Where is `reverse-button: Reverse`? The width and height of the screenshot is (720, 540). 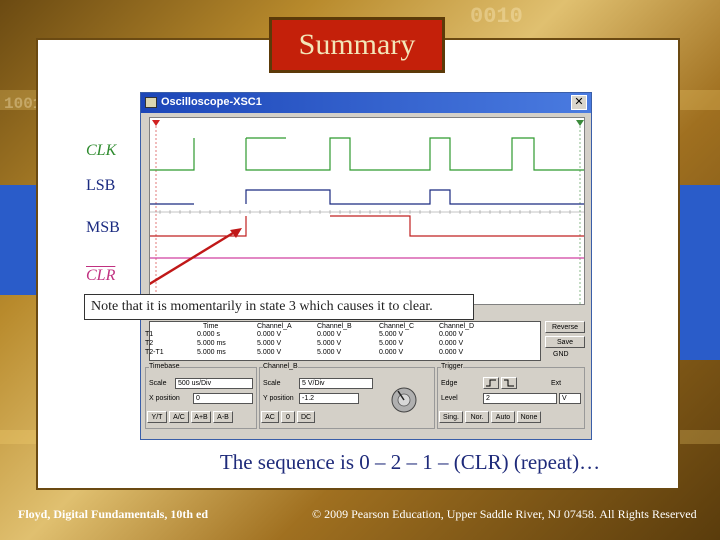
reverse-button: Reverse is located at coordinates (565, 327).